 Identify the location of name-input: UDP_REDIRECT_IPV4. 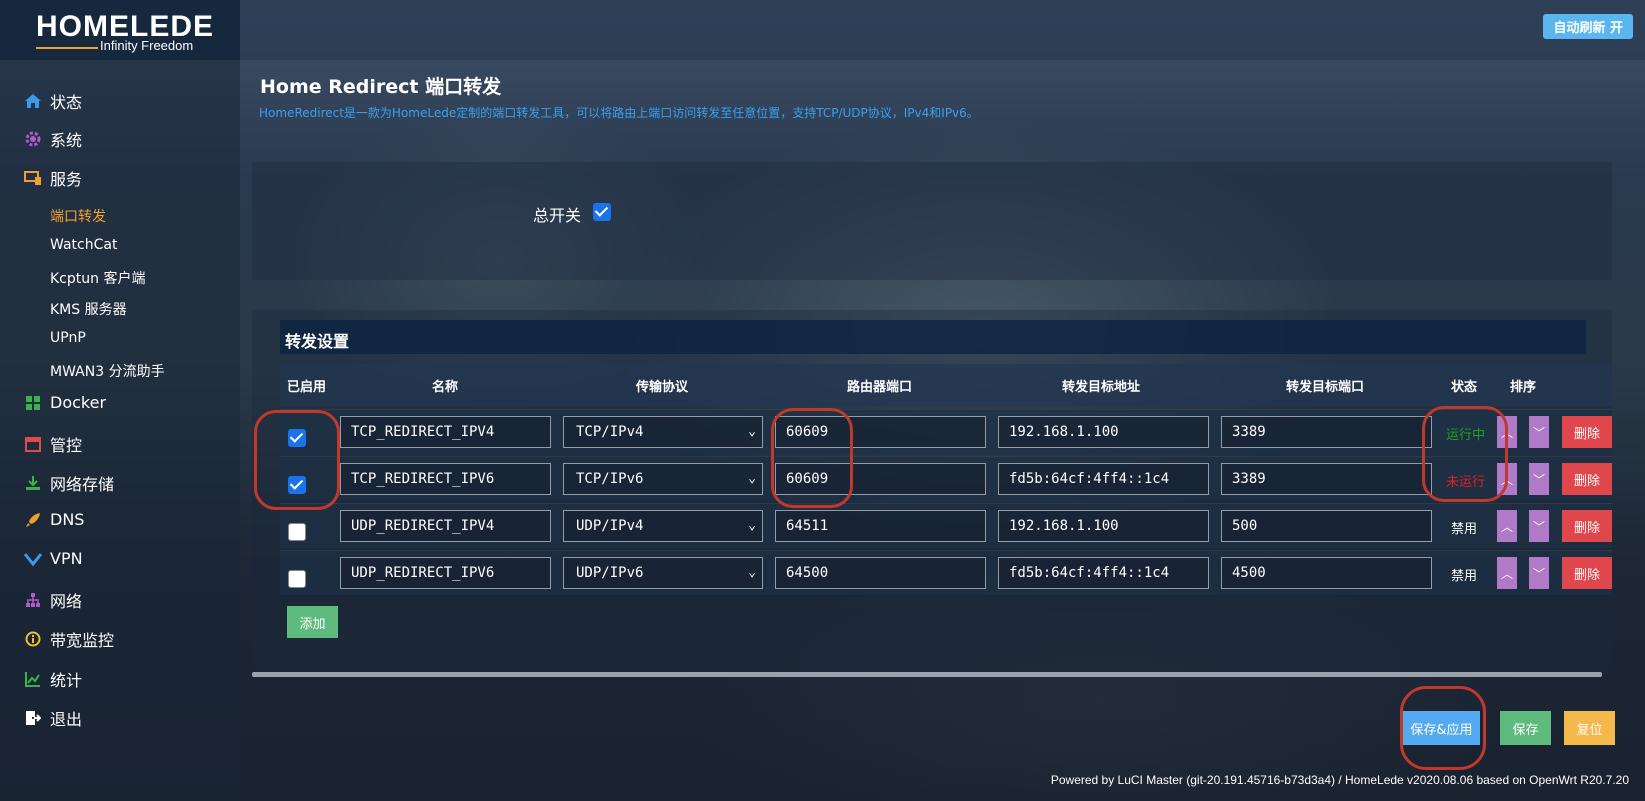
(445, 526).